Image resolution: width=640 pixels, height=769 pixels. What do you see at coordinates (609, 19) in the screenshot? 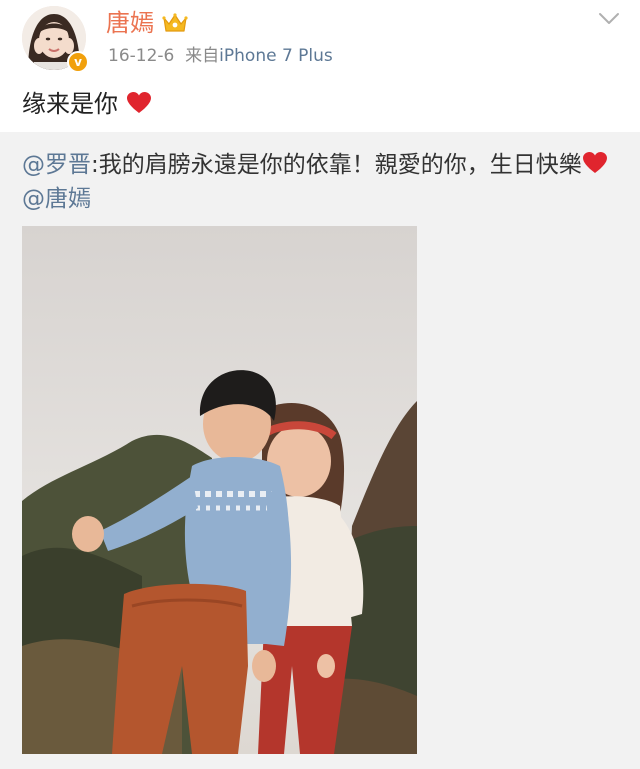
I see `chevron-down-icon` at bounding box center [609, 19].